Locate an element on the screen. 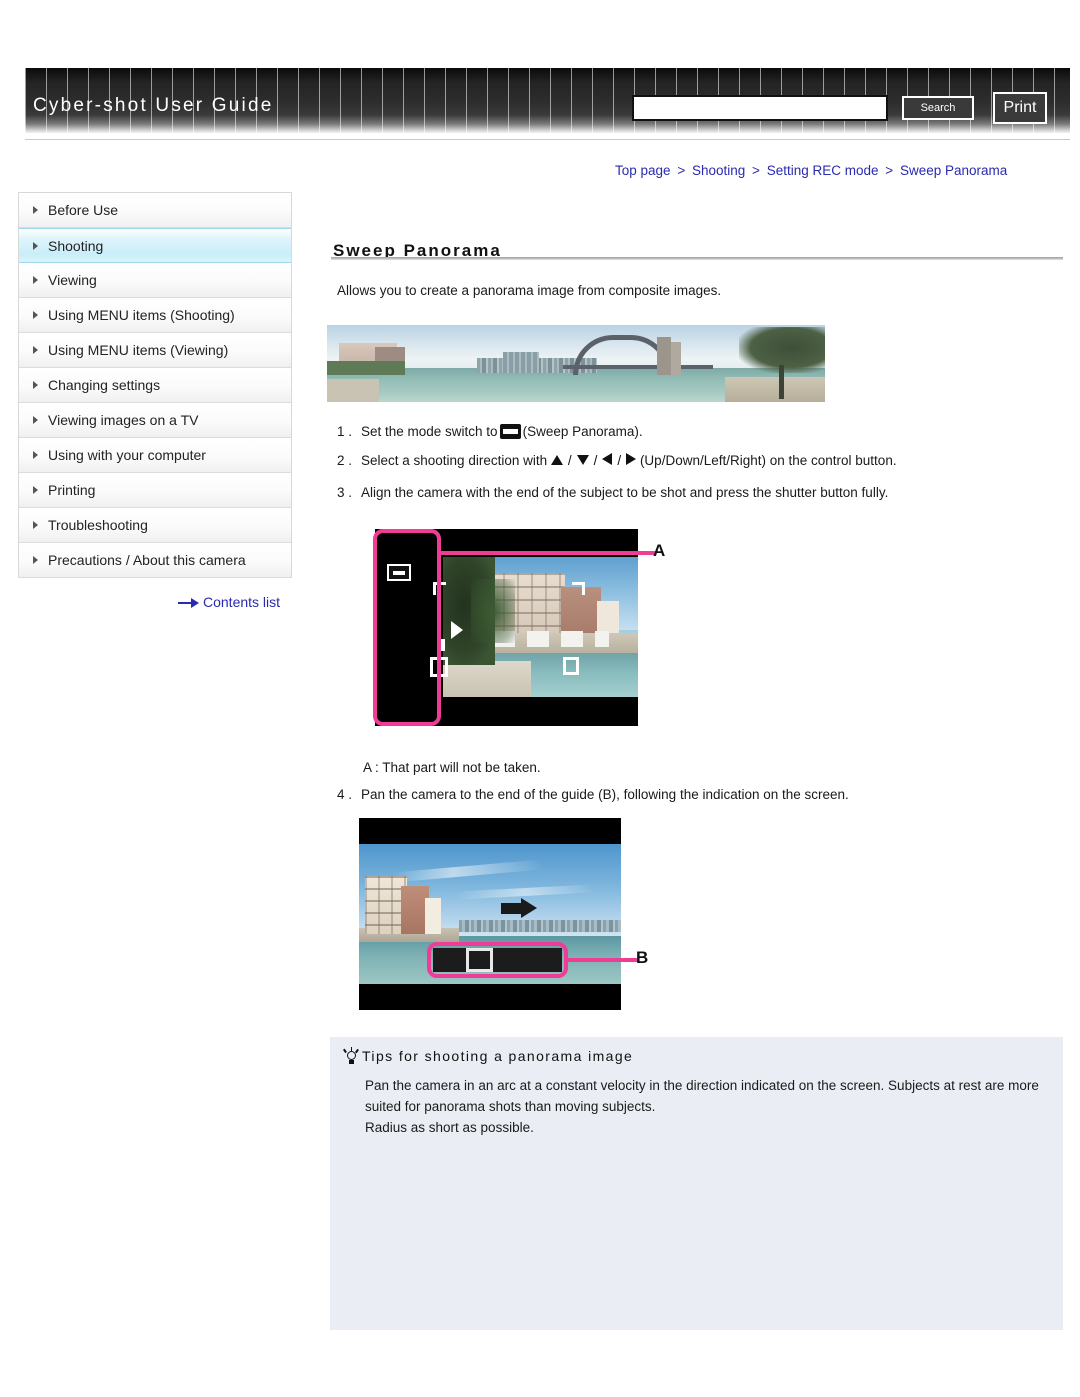  step-2-number: 2 . is located at coordinates (345, 460).